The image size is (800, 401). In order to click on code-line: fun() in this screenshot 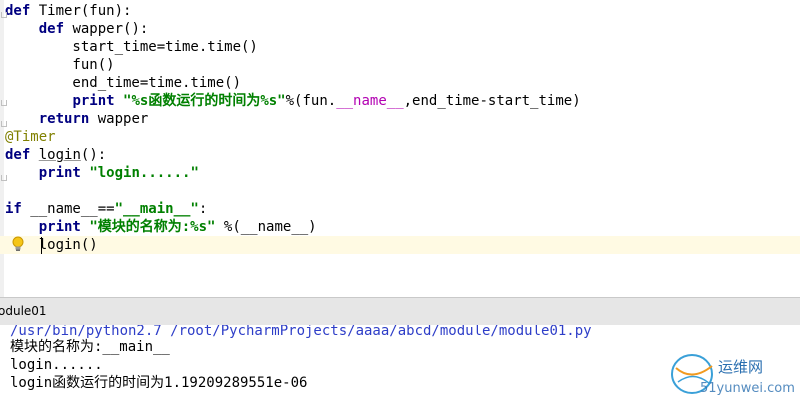, I will do `click(60, 65)`.